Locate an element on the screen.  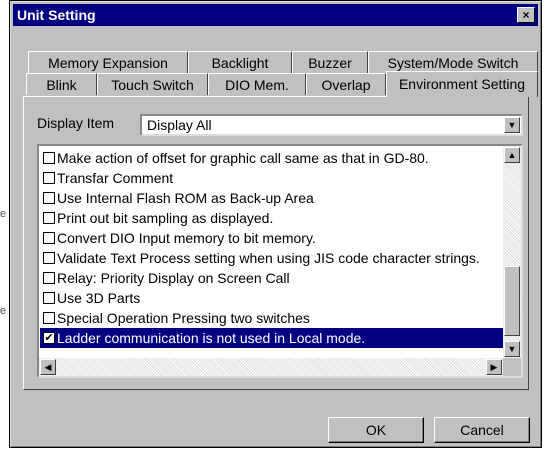
list-item: Use Internal Flash ROM as Back-up Area is located at coordinates (272, 198).